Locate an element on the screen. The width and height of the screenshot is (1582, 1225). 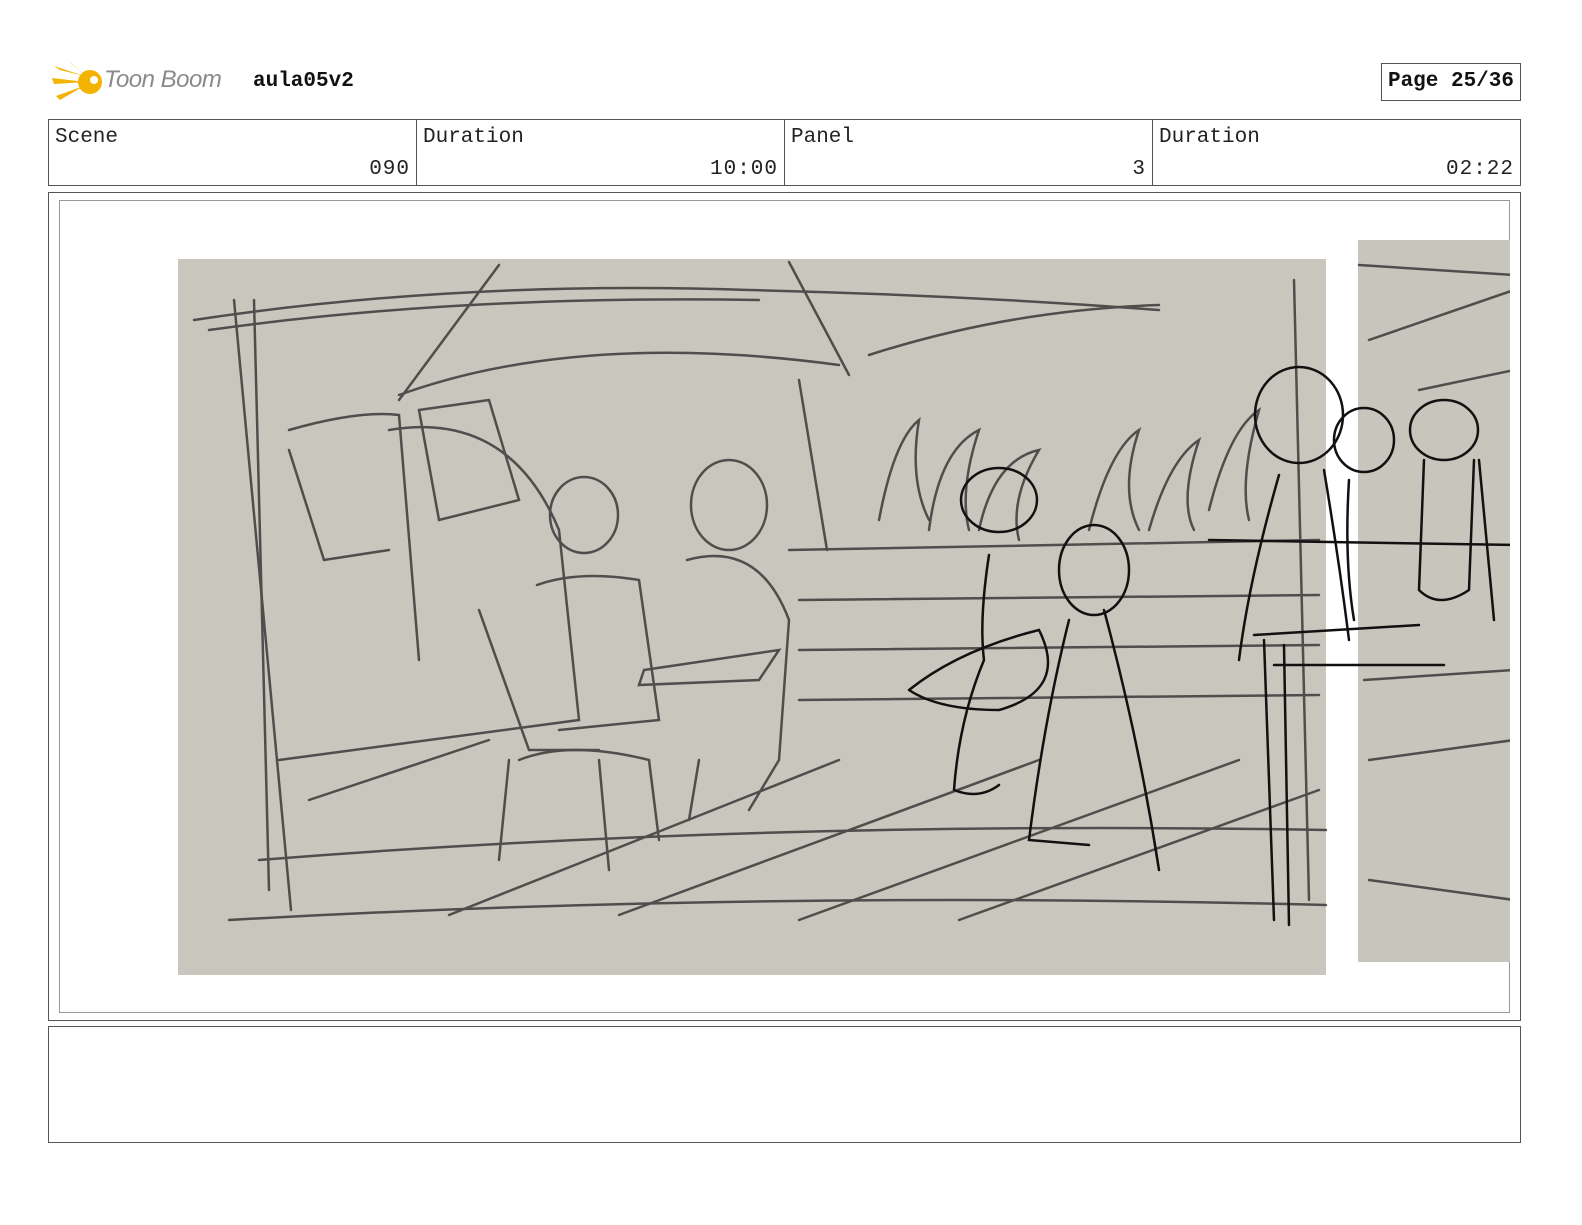
panel-duration-label: Duration is located at coordinates (1209, 137).